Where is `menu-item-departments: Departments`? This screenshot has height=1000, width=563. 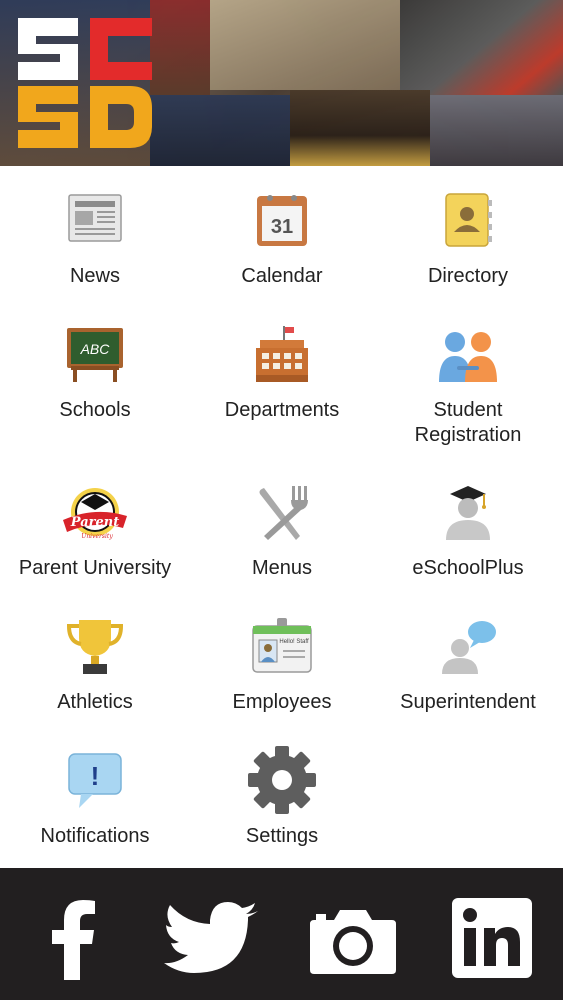
menu-item-departments: Departments is located at coordinates (282, 376).